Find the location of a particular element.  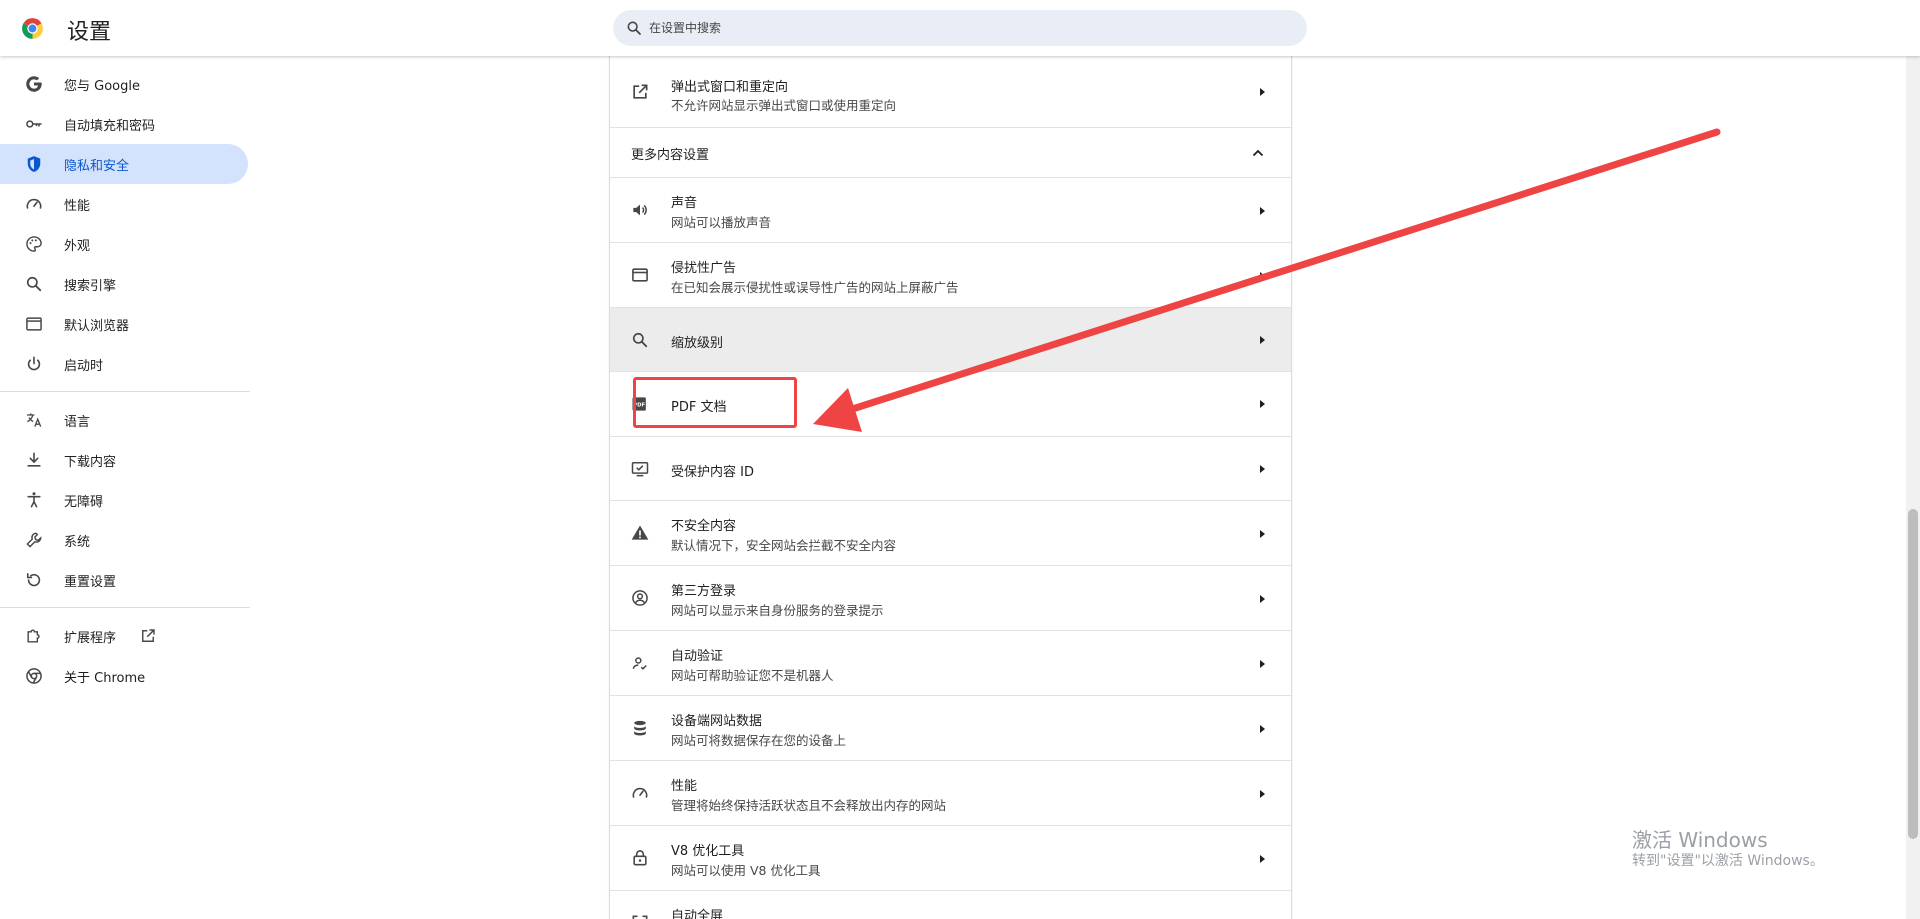

sidebar-item-system: 系统 is located at coordinates (124, 540).